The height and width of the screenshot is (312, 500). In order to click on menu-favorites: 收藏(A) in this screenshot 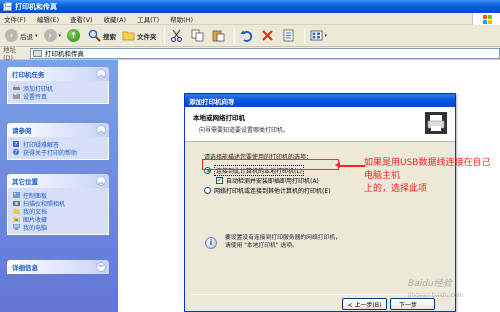, I will do `click(115, 19)`.